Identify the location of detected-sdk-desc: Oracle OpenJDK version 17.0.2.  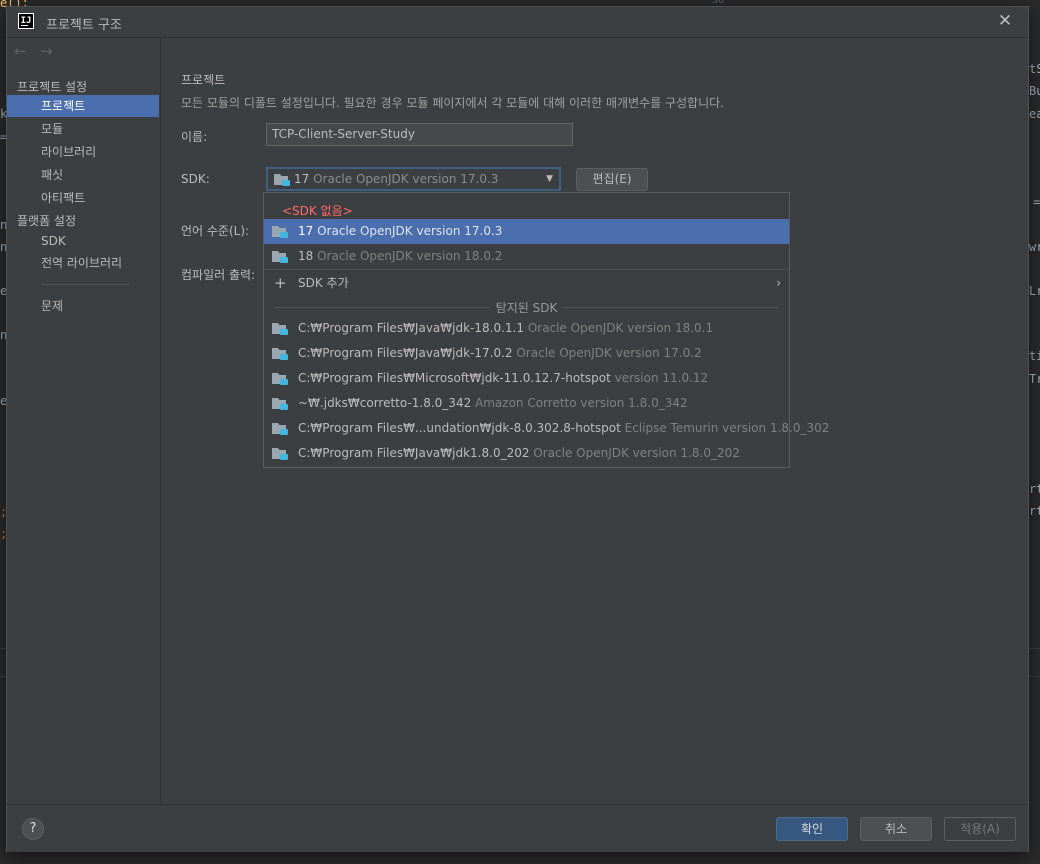
(609, 353).